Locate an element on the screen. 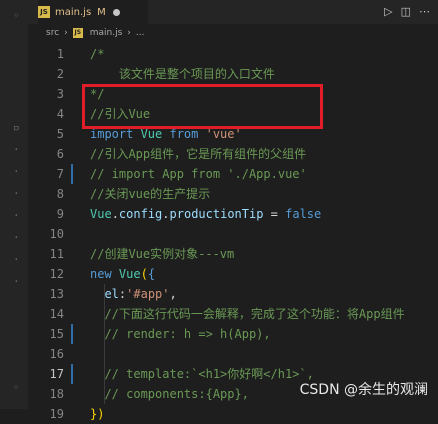 Image resolution: width=438 pixels, height=424 pixels. line-number: 10 is located at coordinates (56, 234).